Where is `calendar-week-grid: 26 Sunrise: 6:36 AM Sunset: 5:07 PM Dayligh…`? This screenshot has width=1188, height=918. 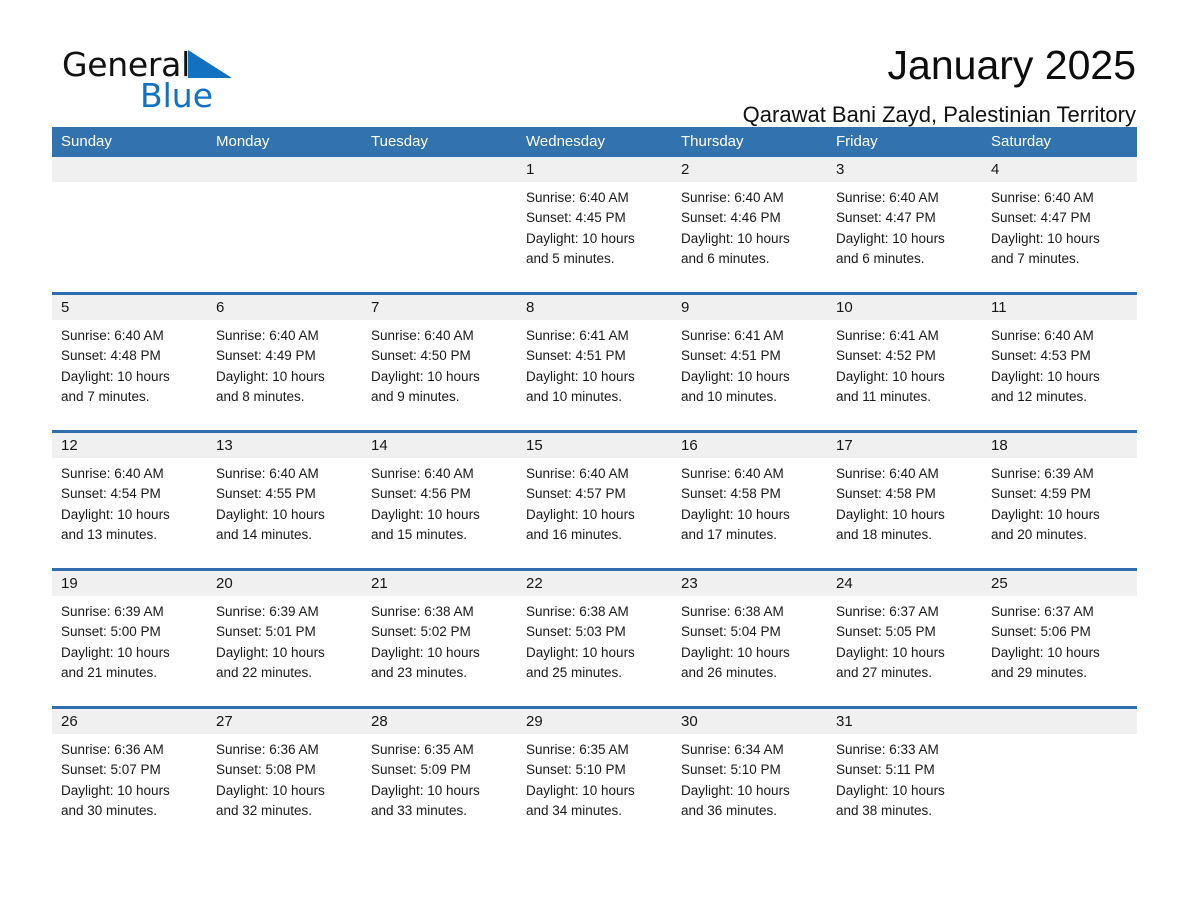 calendar-week-grid: 26 Sunrise: 6:36 AM Sunset: 5:07 PM Dayligh… is located at coordinates (594, 773).